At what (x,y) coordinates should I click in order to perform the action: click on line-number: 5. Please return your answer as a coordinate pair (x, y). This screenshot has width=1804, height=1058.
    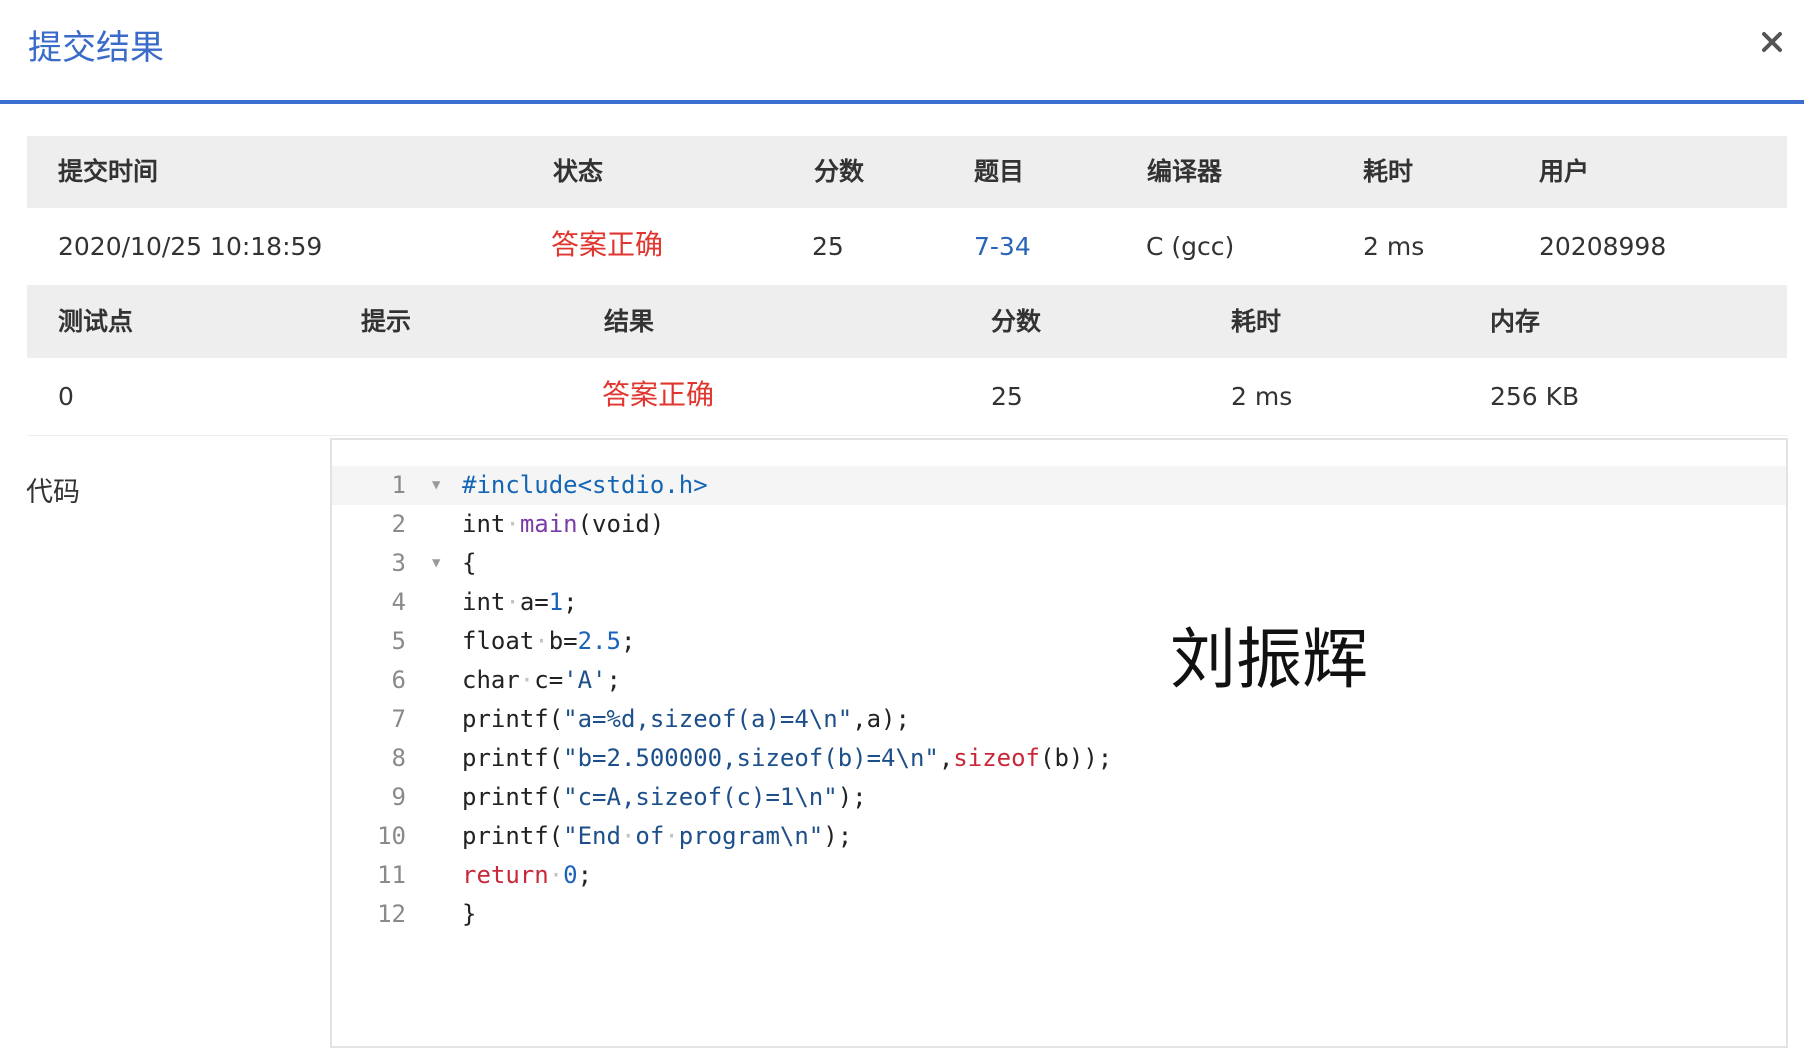
    Looking at the image, I should click on (398, 641).